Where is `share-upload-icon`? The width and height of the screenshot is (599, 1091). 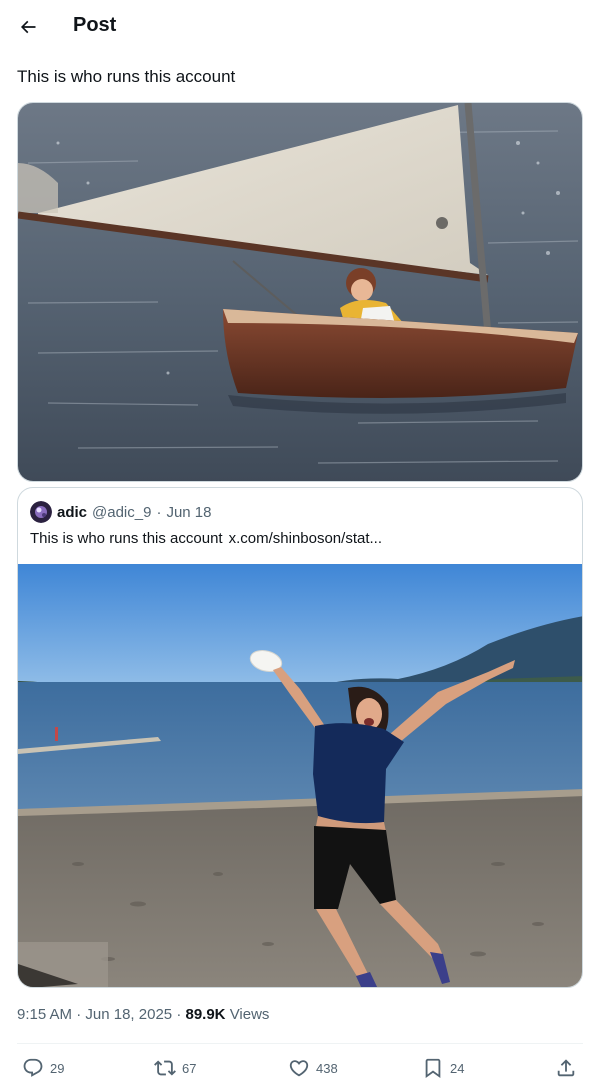
share-upload-icon is located at coordinates (566, 1068).